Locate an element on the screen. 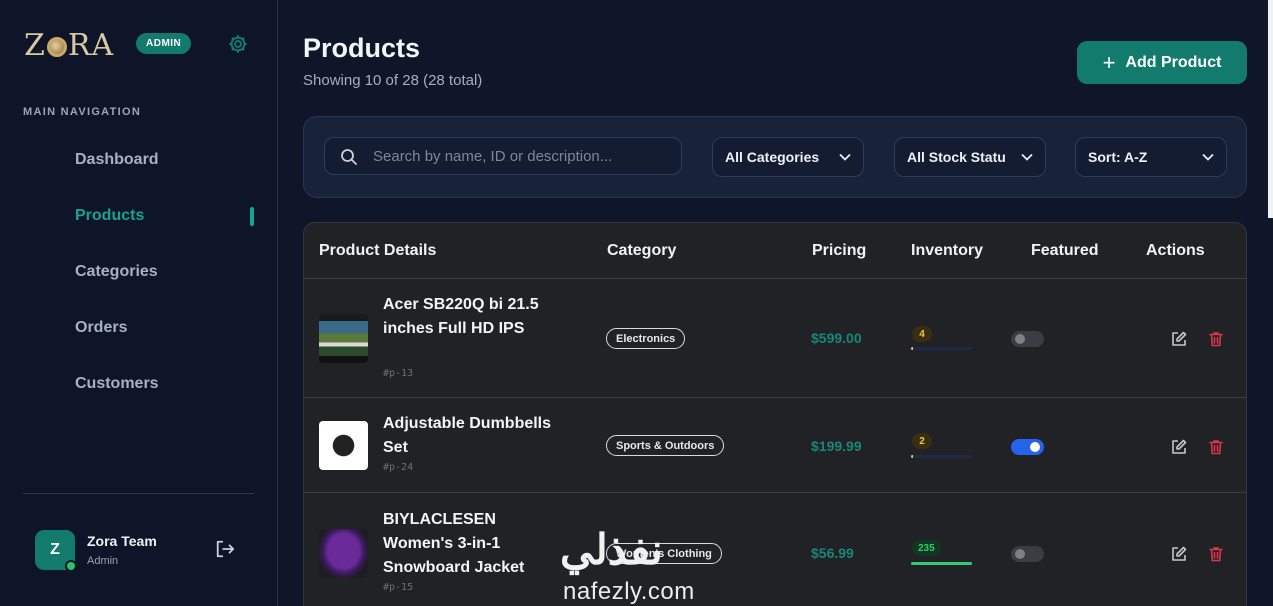 The width and height of the screenshot is (1273, 606). sidebar-item-dashboard: Dashboard is located at coordinates (117, 160).